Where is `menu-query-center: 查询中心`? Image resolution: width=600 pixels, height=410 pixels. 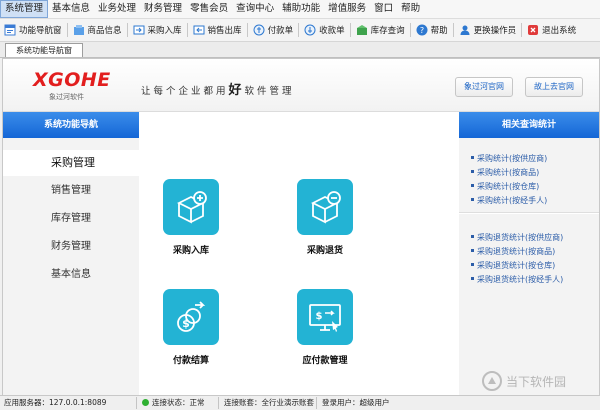
menu-query-center: 查询中心 is located at coordinates (255, 9).